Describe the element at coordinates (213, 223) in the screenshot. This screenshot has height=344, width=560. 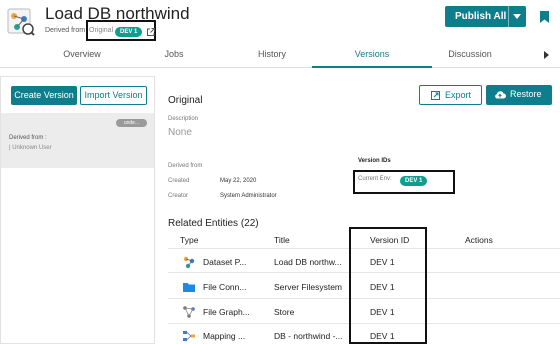
I see `related-entities-heading: Related Entities (22)` at that location.